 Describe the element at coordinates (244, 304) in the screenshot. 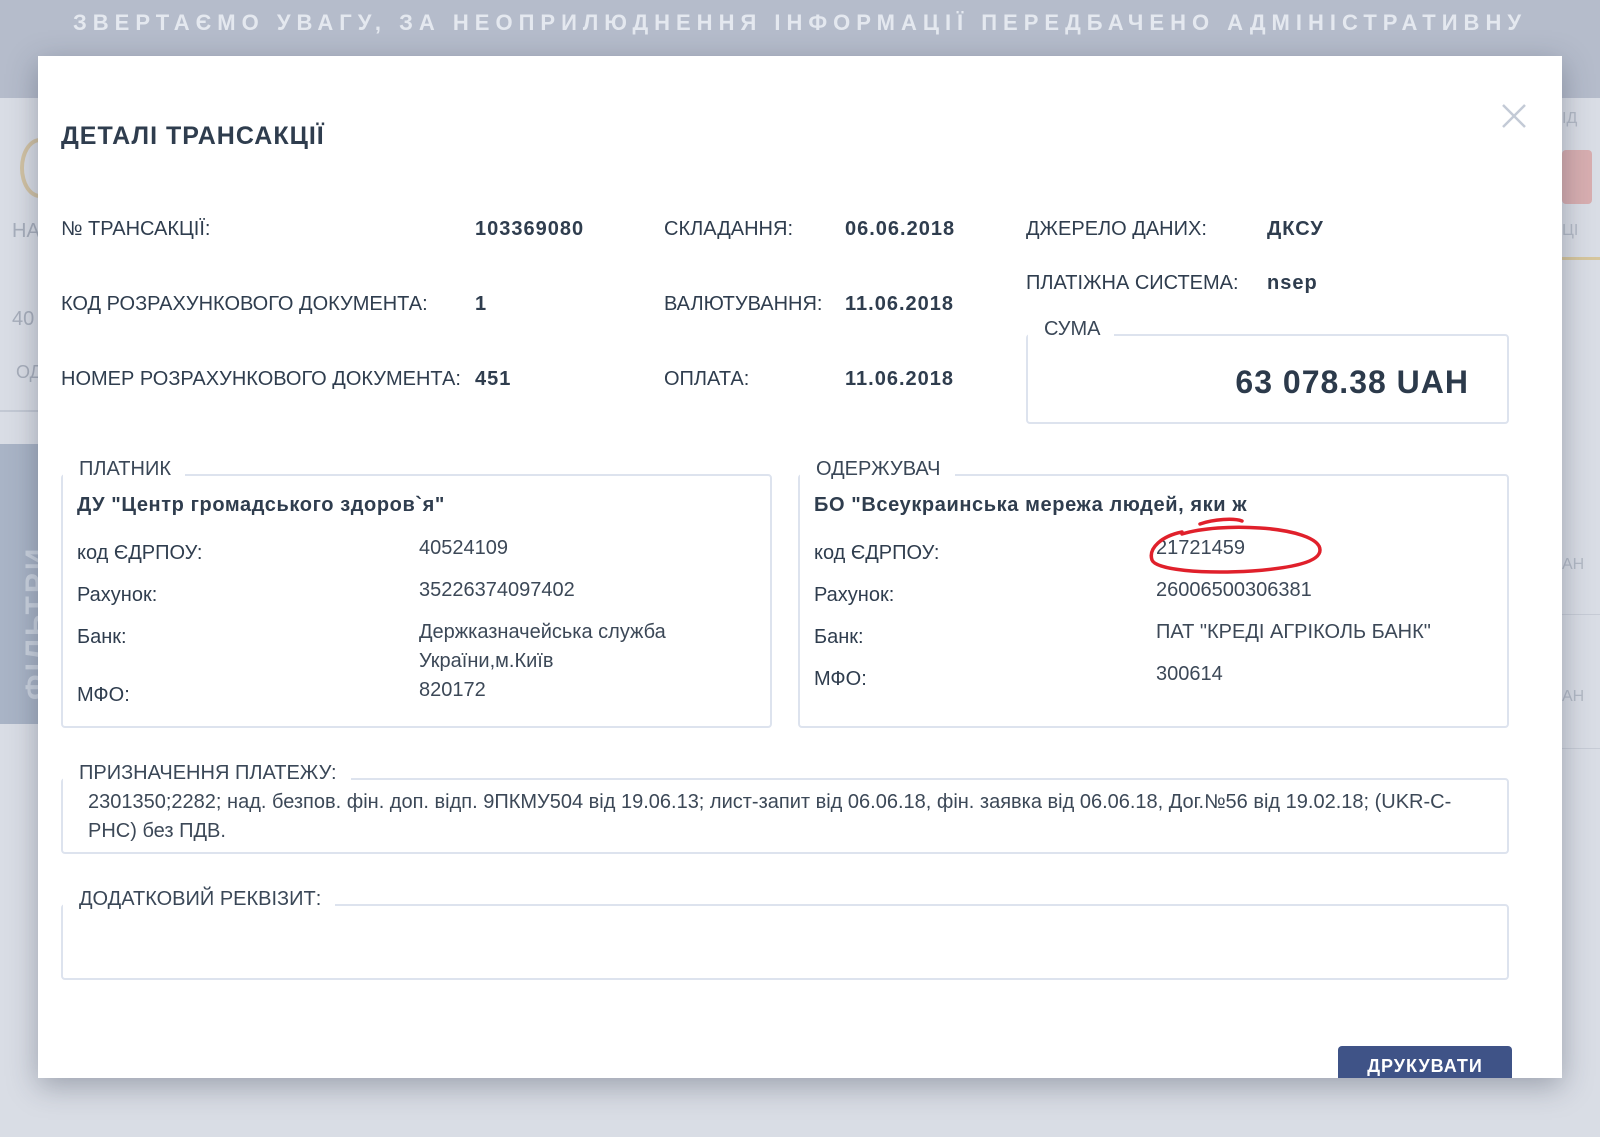

I see `doc-code-label: КОД РОЗРАХУНКОВОГО ДОКУМЕНТА:` at that location.